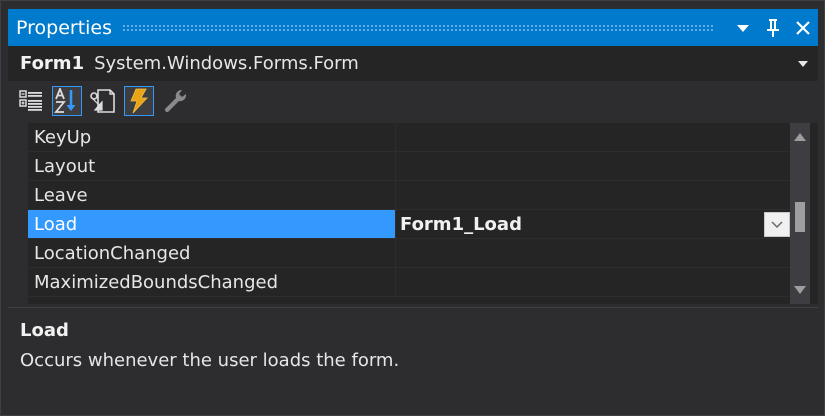  I want to click on grid-row-layout: Layout, so click(409, 166).